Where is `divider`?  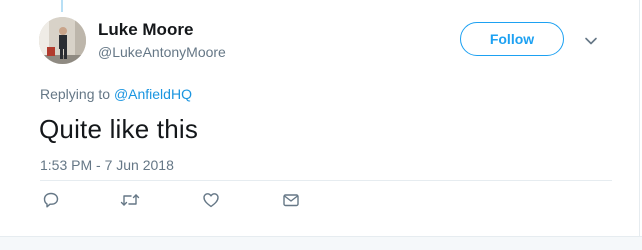 divider is located at coordinates (326, 180).